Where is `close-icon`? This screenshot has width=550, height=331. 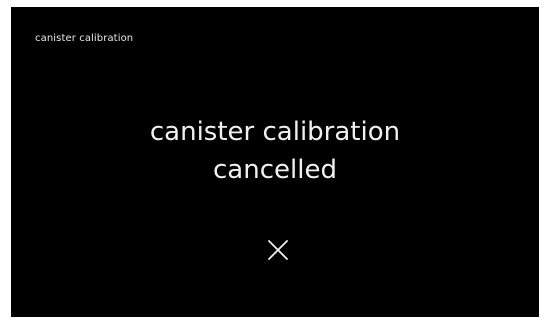
close-icon is located at coordinates (278, 250).